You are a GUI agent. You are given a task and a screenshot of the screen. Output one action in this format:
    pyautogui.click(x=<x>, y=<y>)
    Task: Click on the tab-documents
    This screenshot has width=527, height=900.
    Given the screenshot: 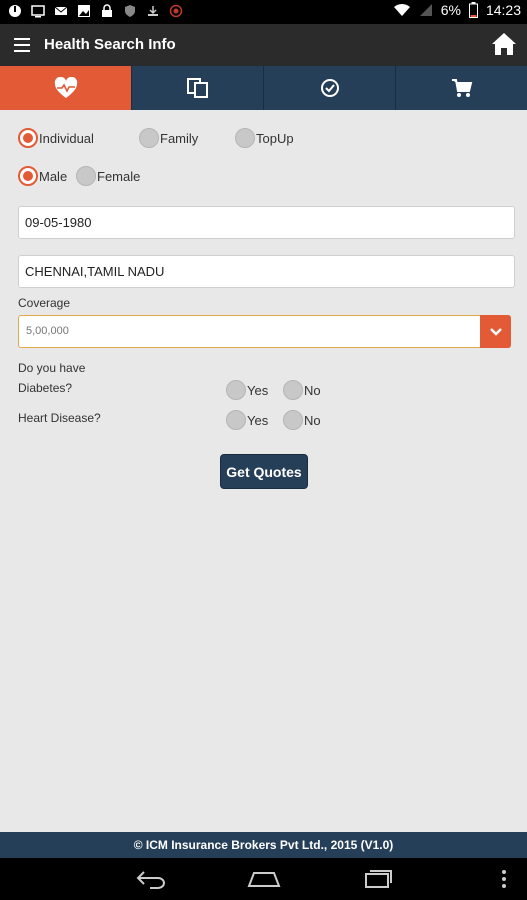 What is the action you would take?
    pyautogui.click(x=197, y=88)
    